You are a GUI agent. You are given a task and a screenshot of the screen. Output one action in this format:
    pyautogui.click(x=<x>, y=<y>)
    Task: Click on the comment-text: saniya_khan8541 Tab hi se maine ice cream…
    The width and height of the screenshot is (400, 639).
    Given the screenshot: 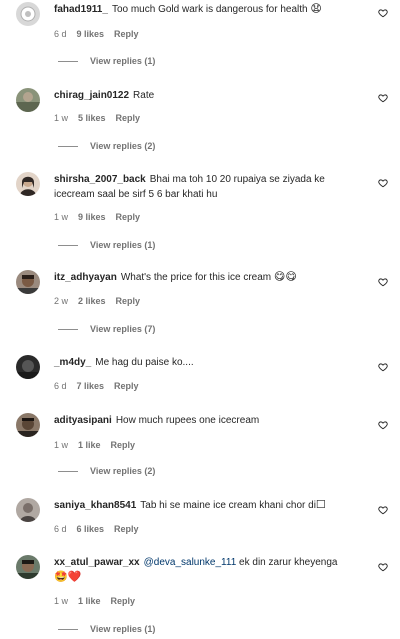 What is the action you would take?
    pyautogui.click(x=210, y=505)
    